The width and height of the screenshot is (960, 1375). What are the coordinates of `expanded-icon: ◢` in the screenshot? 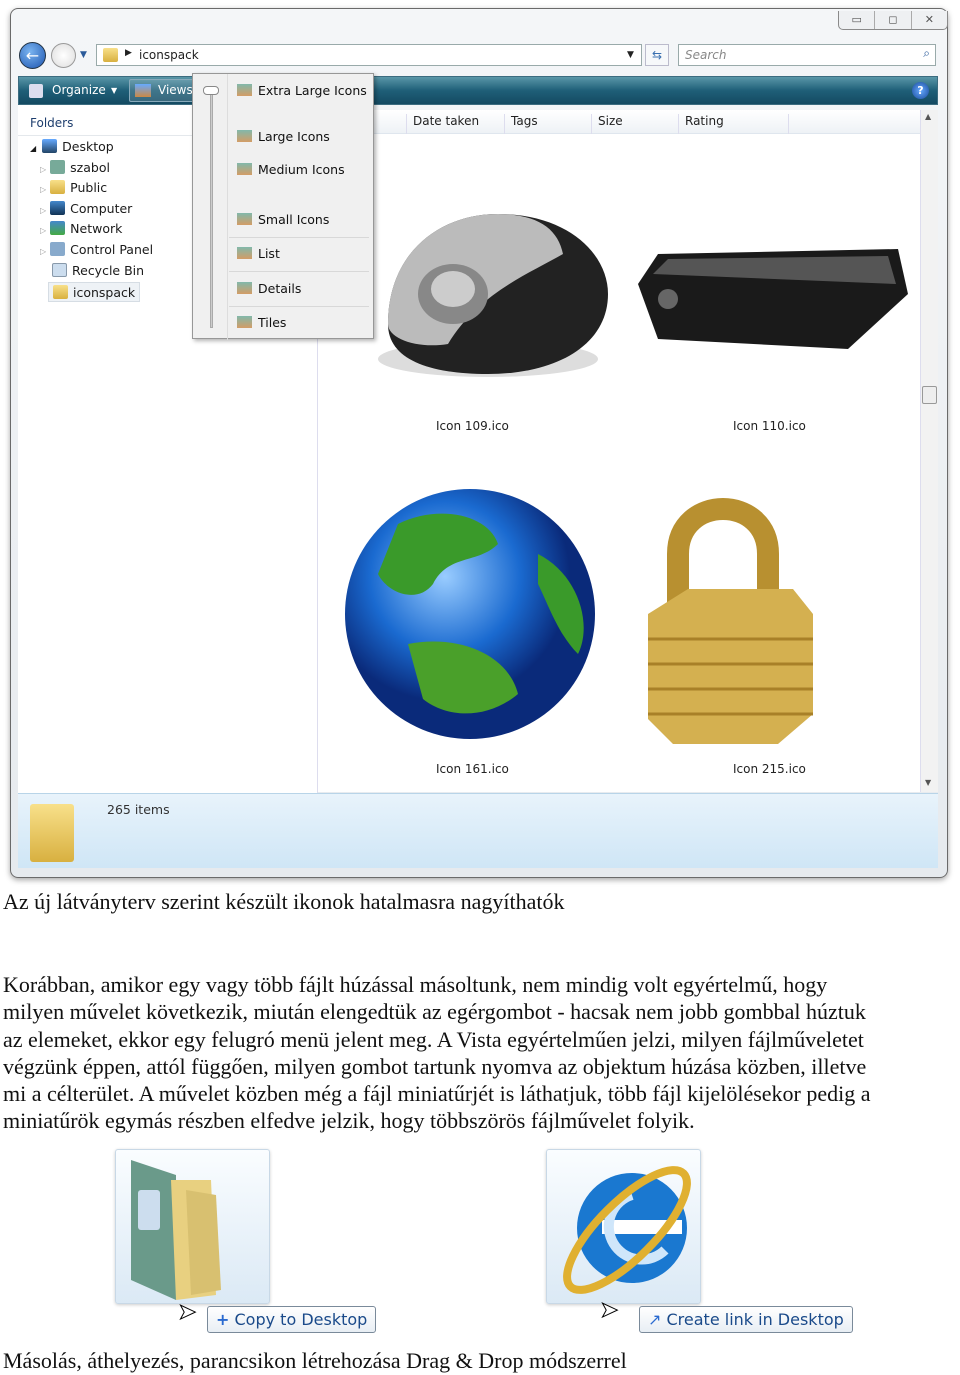 It's located at (33, 148).